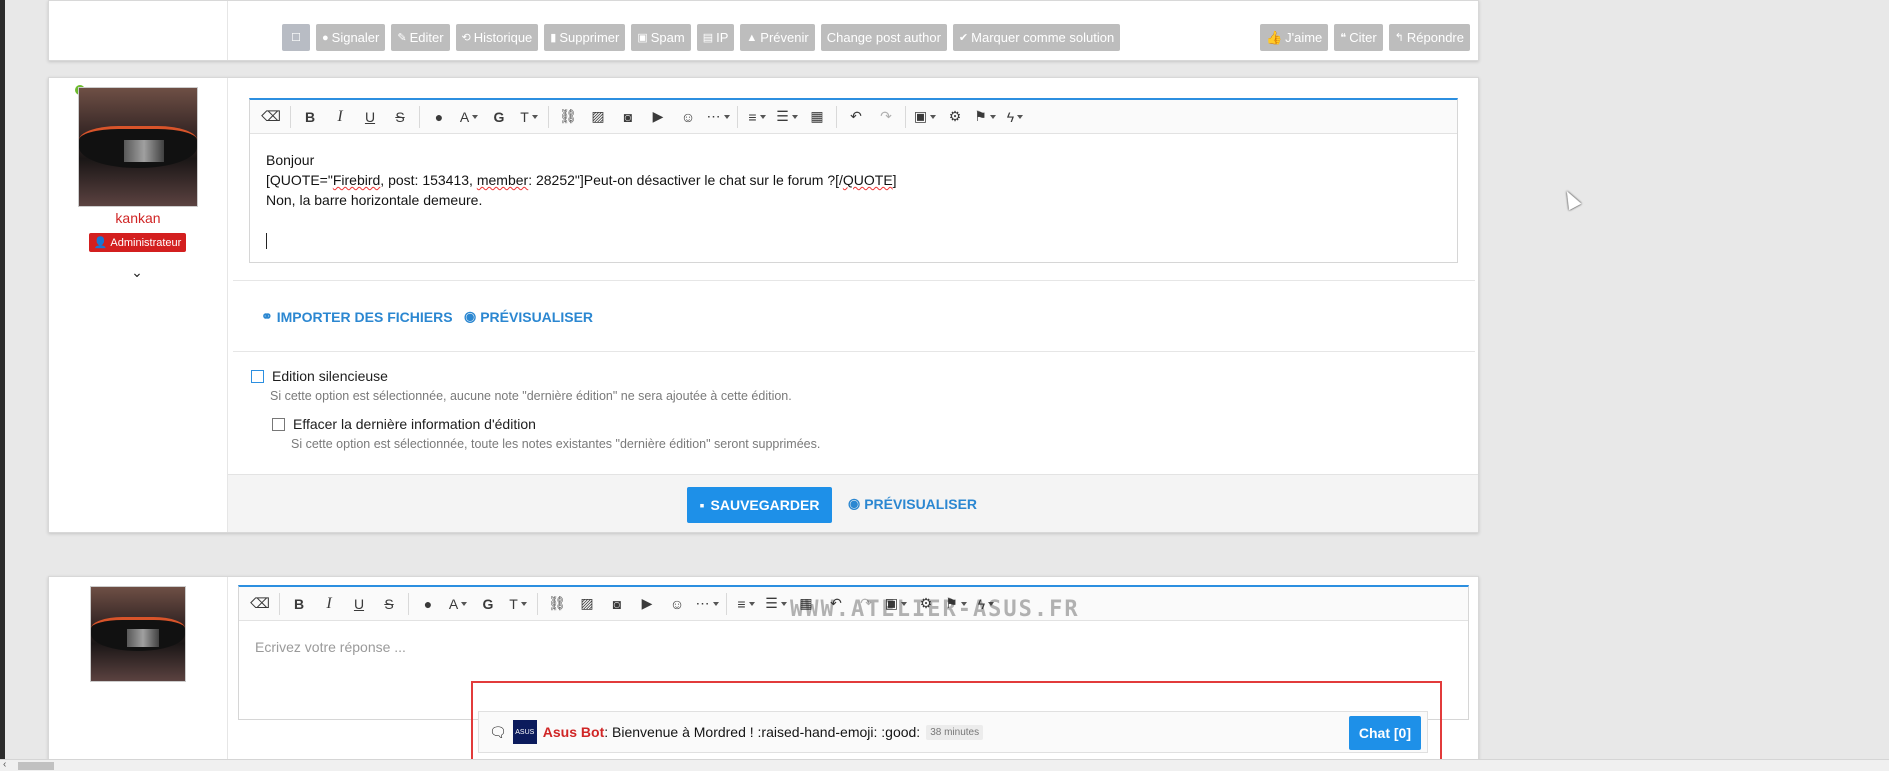  Describe the element at coordinates (2, 385) in the screenshot. I see `left-edge` at that location.